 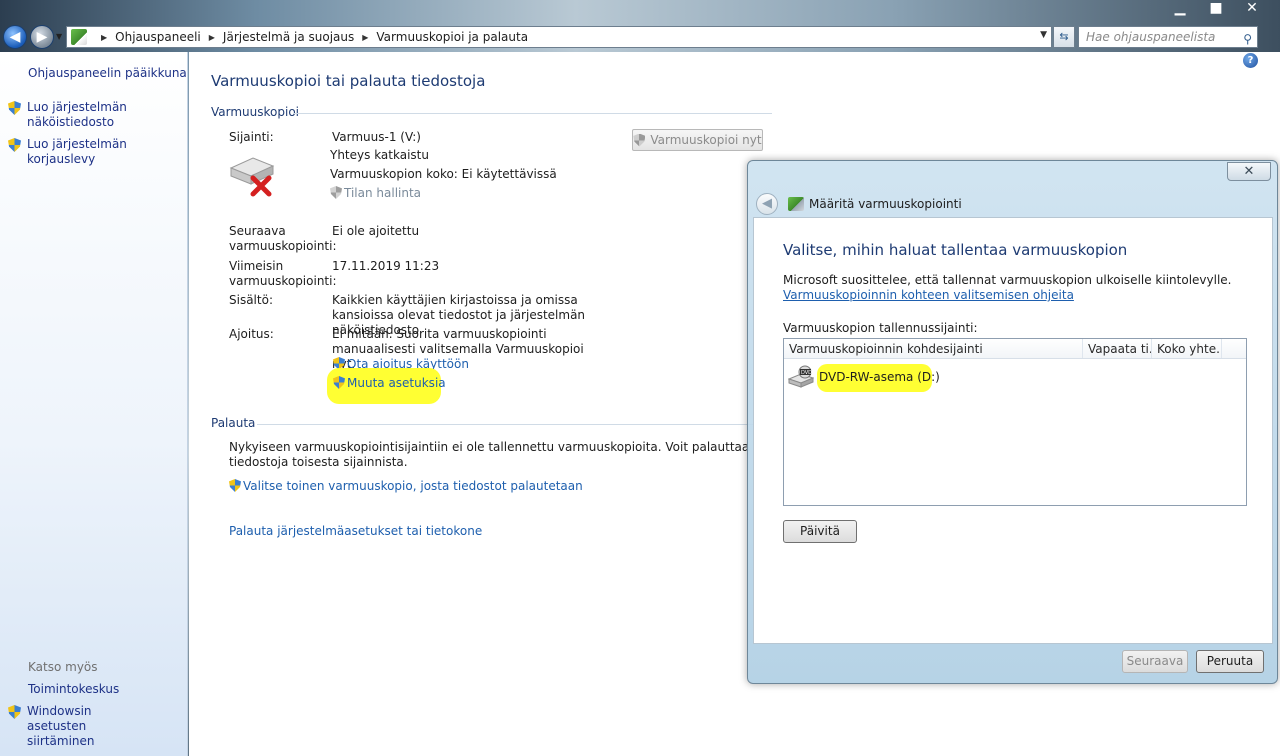 What do you see at coordinates (251, 300) in the screenshot?
I see `contents-label: Sisältö:` at bounding box center [251, 300].